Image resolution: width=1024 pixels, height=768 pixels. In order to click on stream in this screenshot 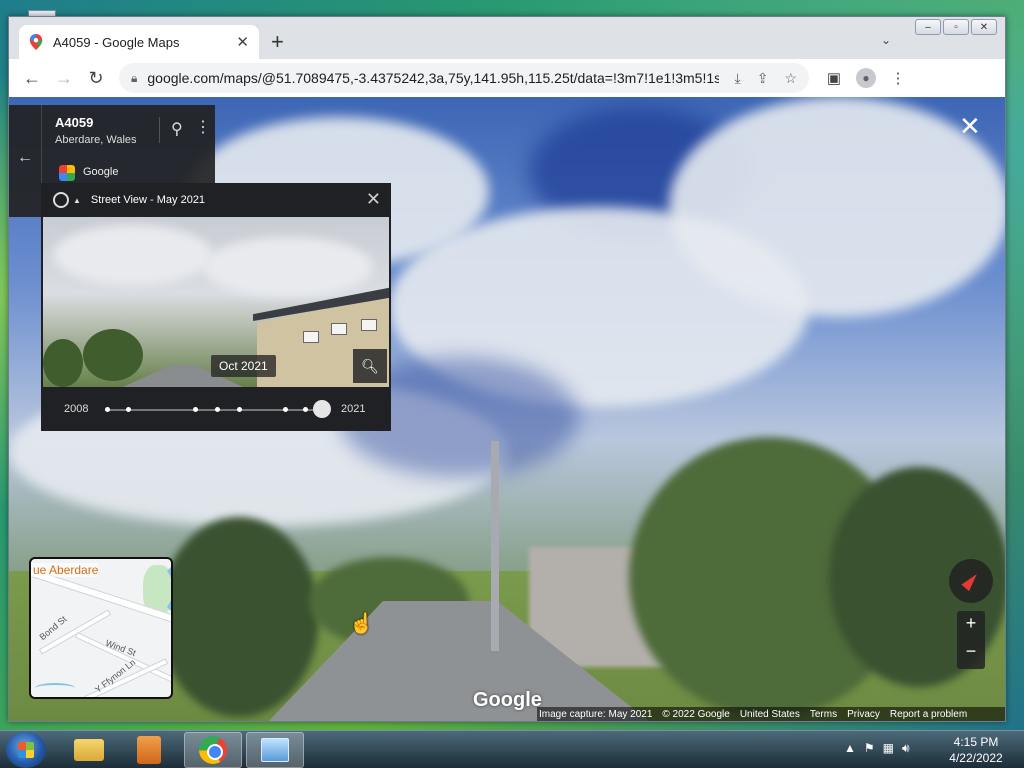, I will do `click(55, 688)`.